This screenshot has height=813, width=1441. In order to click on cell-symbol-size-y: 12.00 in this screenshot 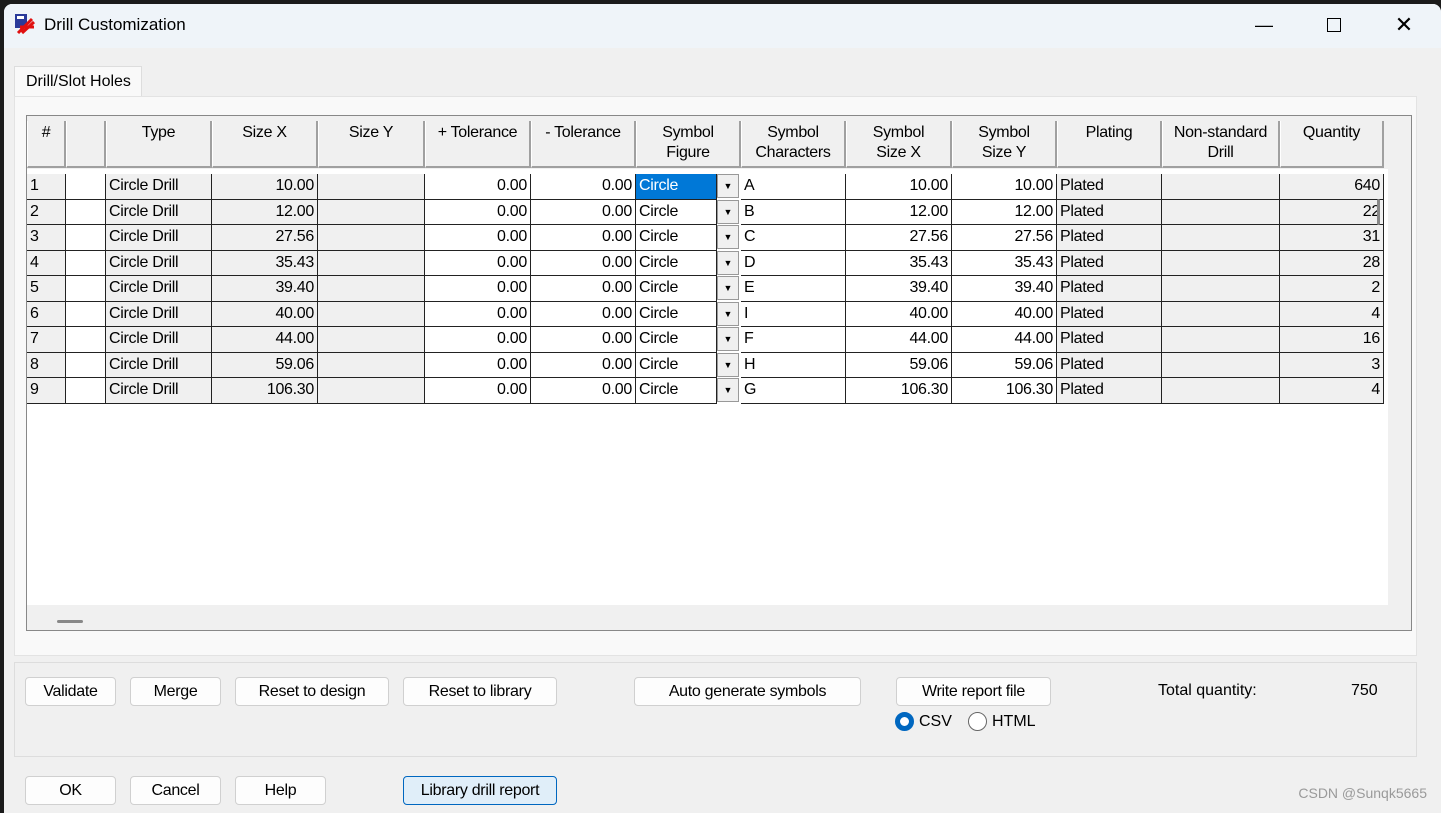, I will do `click(1004, 212)`.